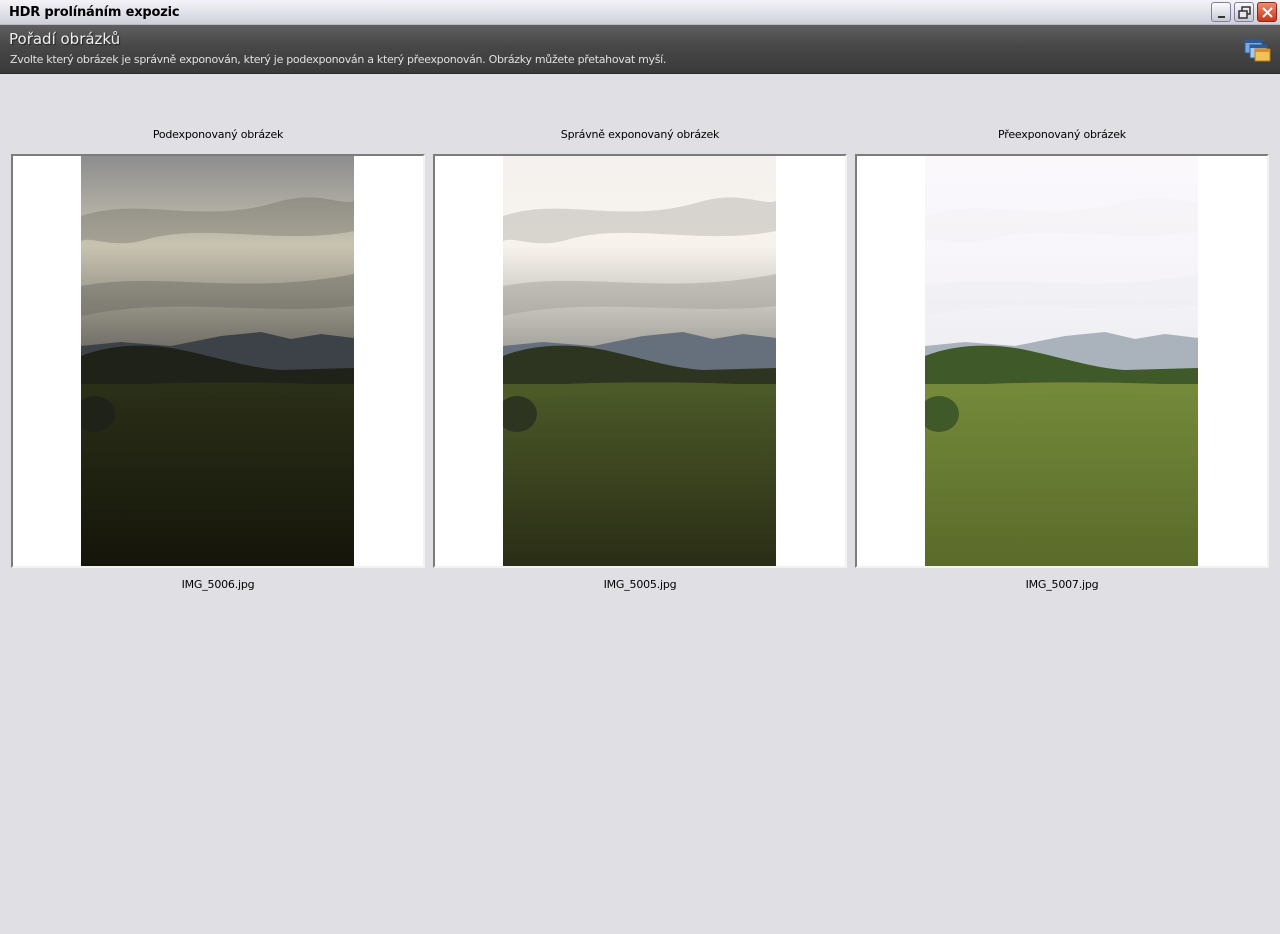 The image size is (1280, 934). Describe the element at coordinates (640, 12) in the screenshot. I see `window-titlebar: HDR prolínáním expozic` at that location.